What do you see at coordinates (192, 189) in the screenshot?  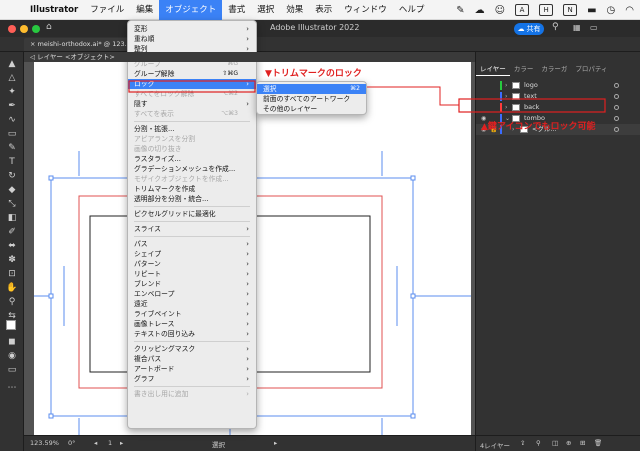 I see `object-menu-item: トリムマークを作成` at bounding box center [192, 189].